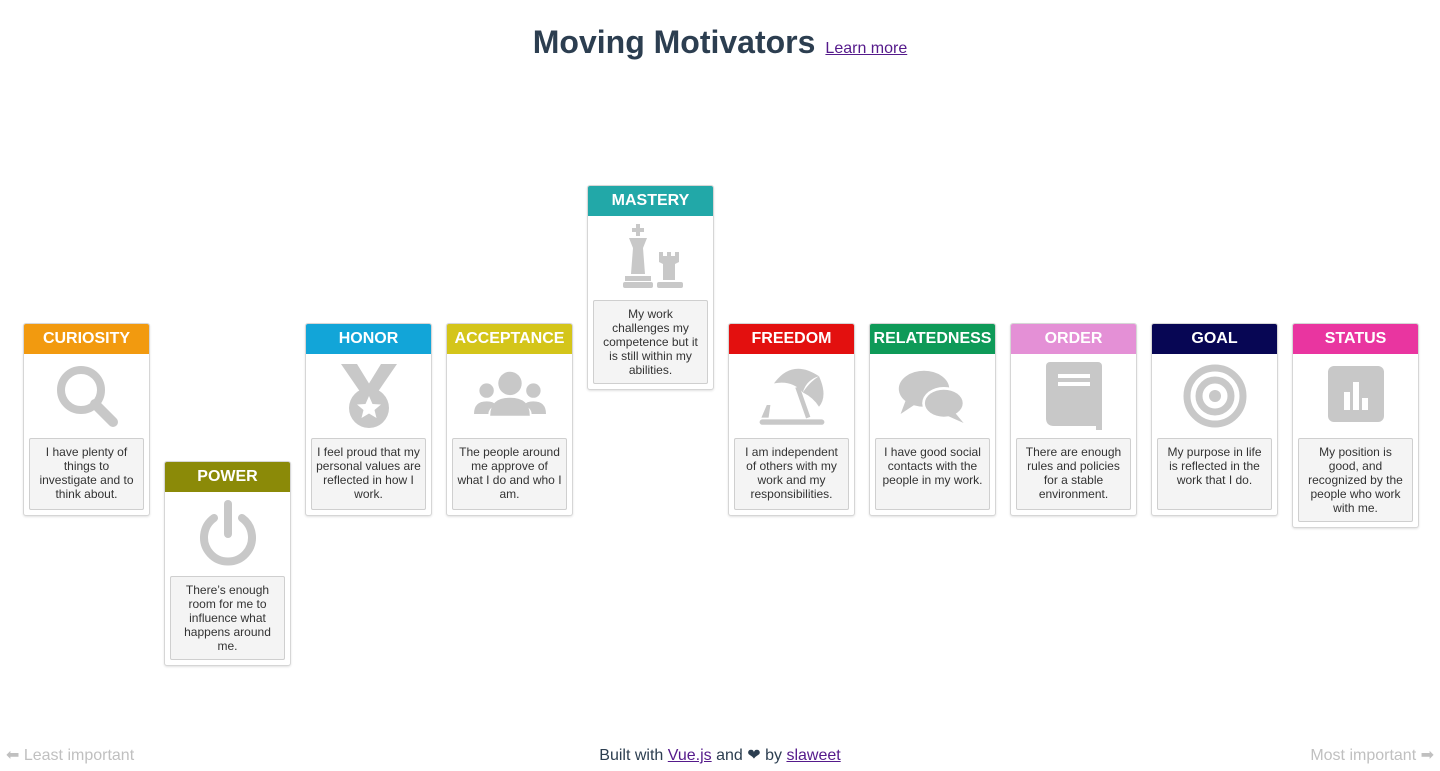 The image size is (1440, 771). What do you see at coordinates (650, 201) in the screenshot?
I see `card-title: MASTERY` at bounding box center [650, 201].